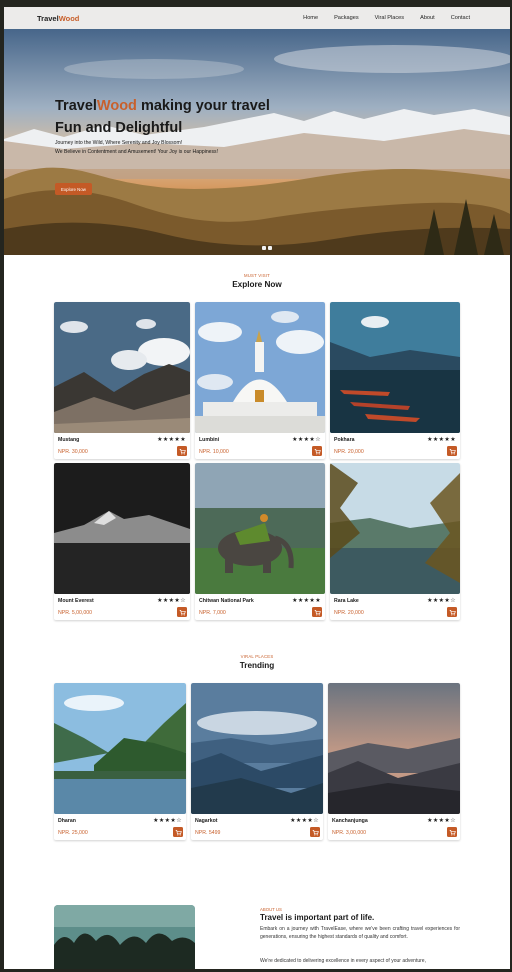 Image resolution: width=512 pixels, height=972 pixels. What do you see at coordinates (257, 284) in the screenshot?
I see `explore-title: Explore Now` at bounding box center [257, 284].